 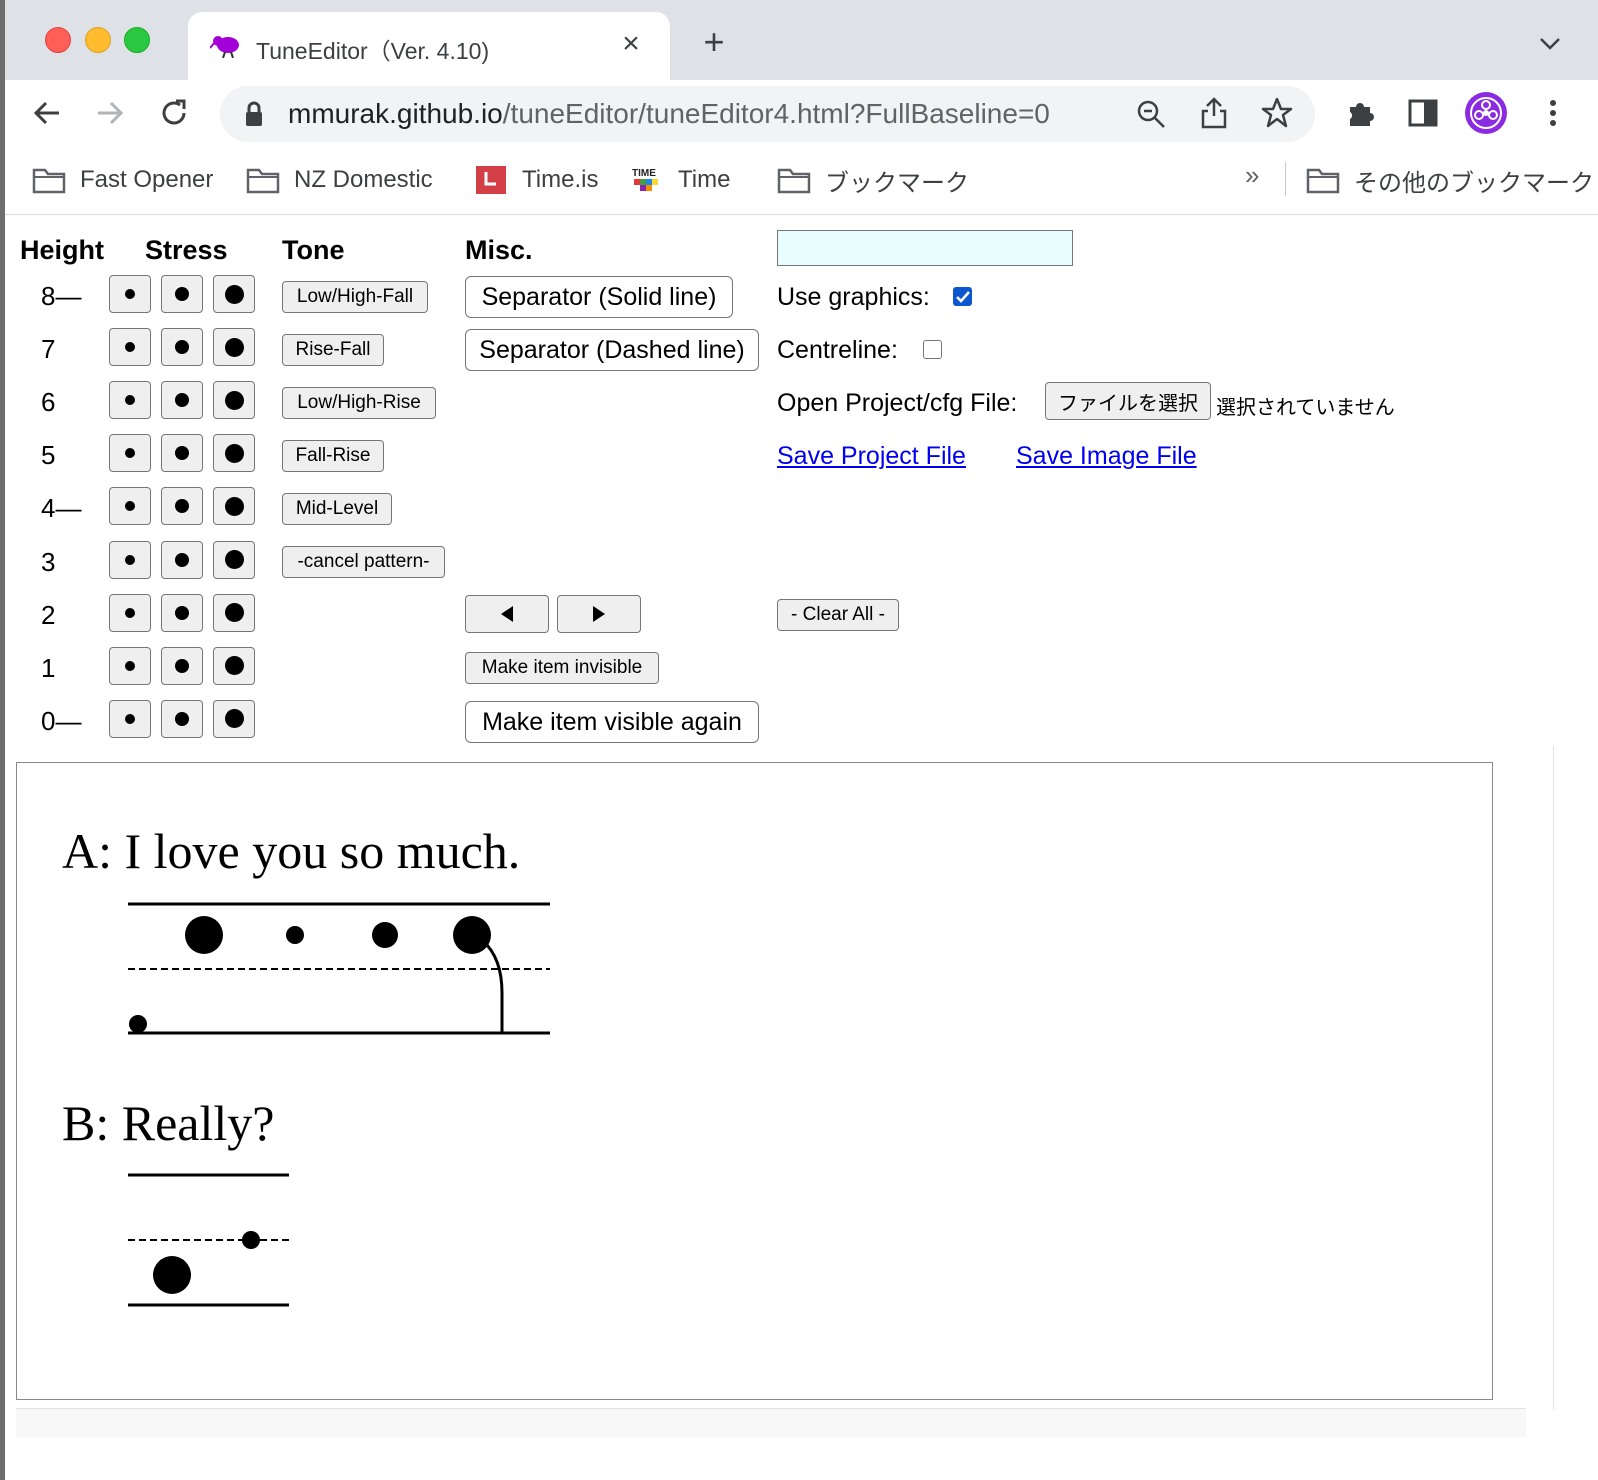 What do you see at coordinates (631, 44) in the screenshot?
I see `close-tab-icon: ×` at bounding box center [631, 44].